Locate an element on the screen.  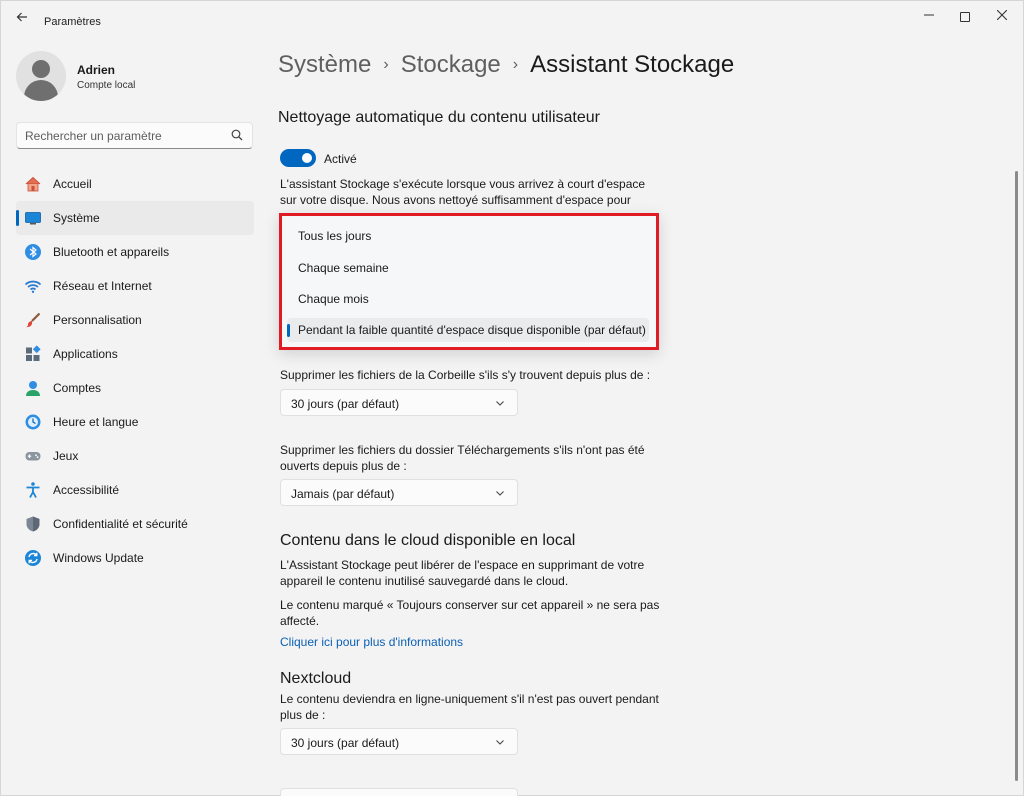
nextcloud-dropdown: 30 jours (par défaut) is located at coordinates (399, 741).